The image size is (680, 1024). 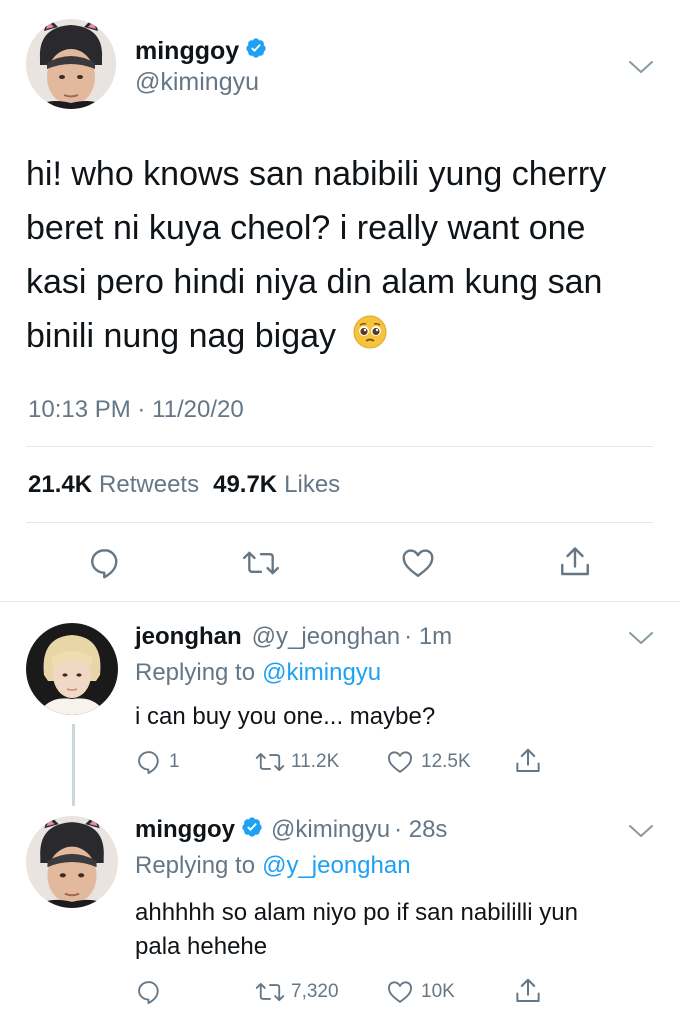 What do you see at coordinates (420, 830) in the screenshot?
I see `reply-time: · 28s` at bounding box center [420, 830].